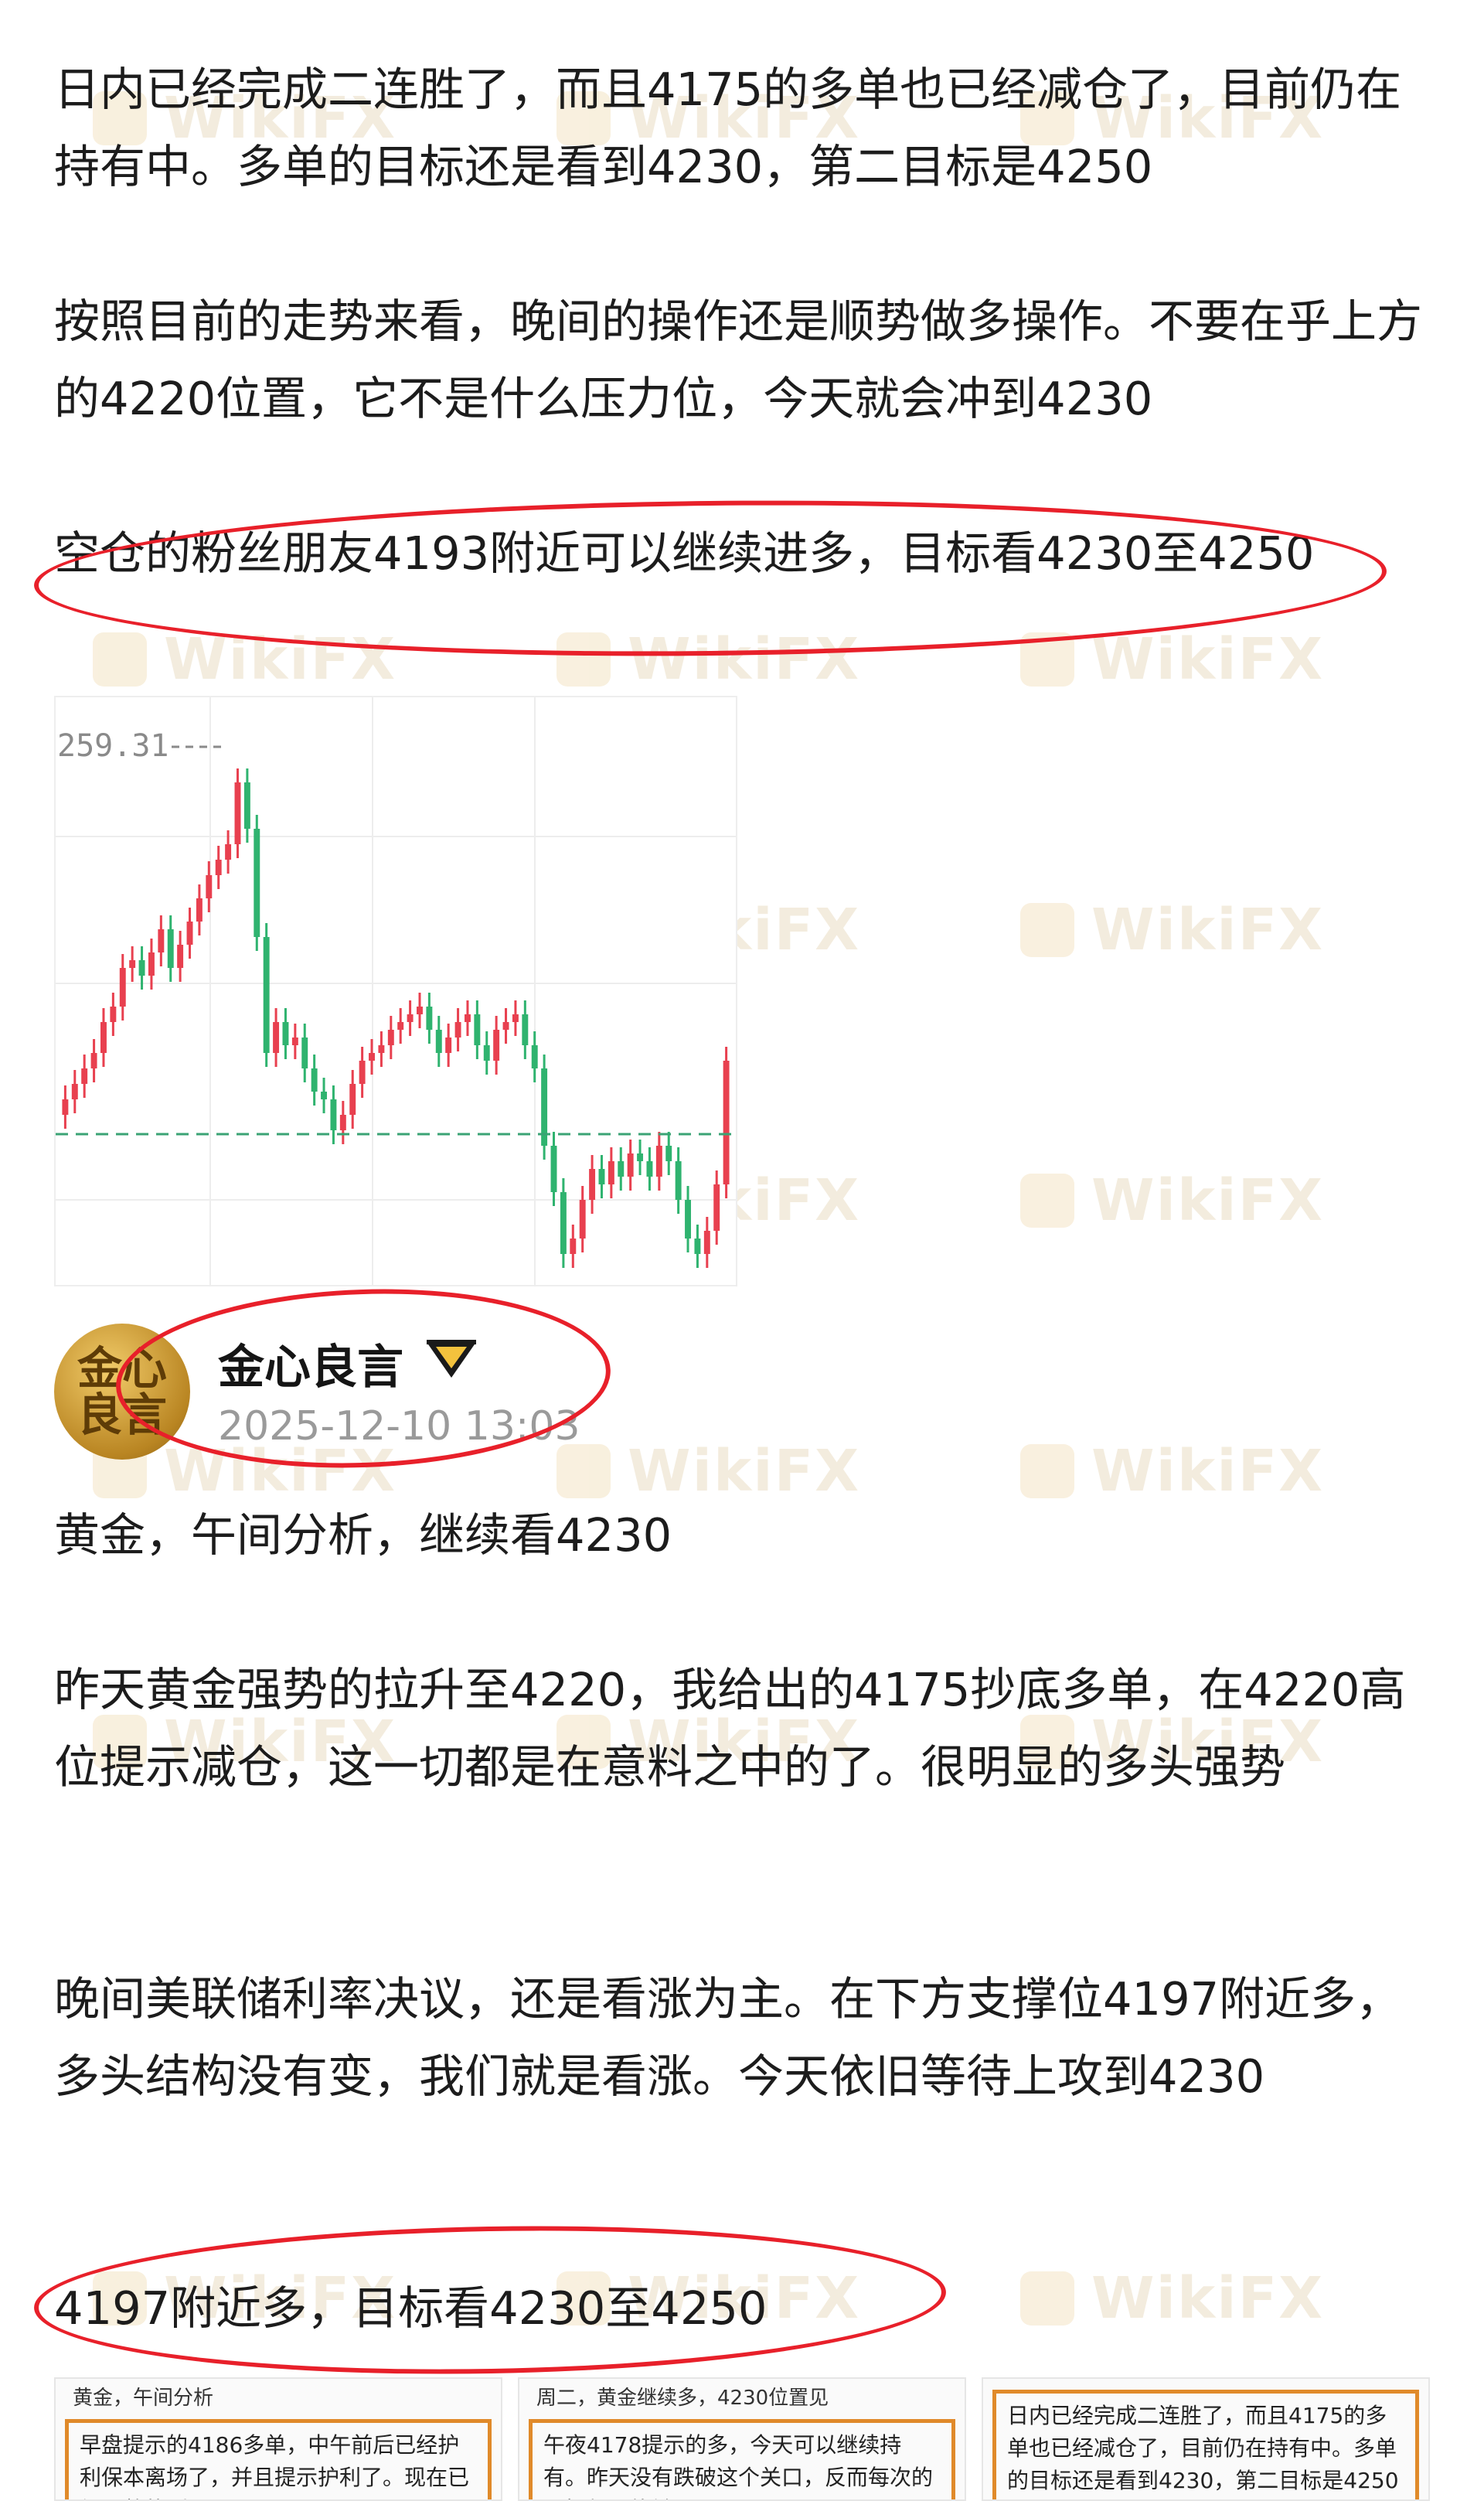 This screenshot has width=1484, height=2501. I want to click on price-label: 259.31, so click(113, 746).